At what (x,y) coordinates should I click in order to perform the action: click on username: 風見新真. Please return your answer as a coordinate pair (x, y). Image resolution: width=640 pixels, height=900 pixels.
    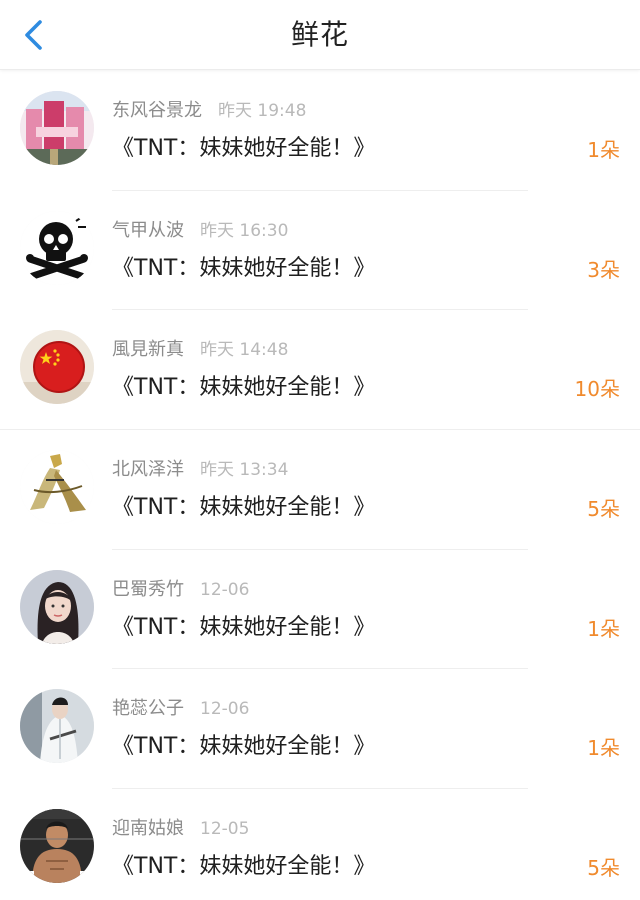
    Looking at the image, I should click on (148, 349).